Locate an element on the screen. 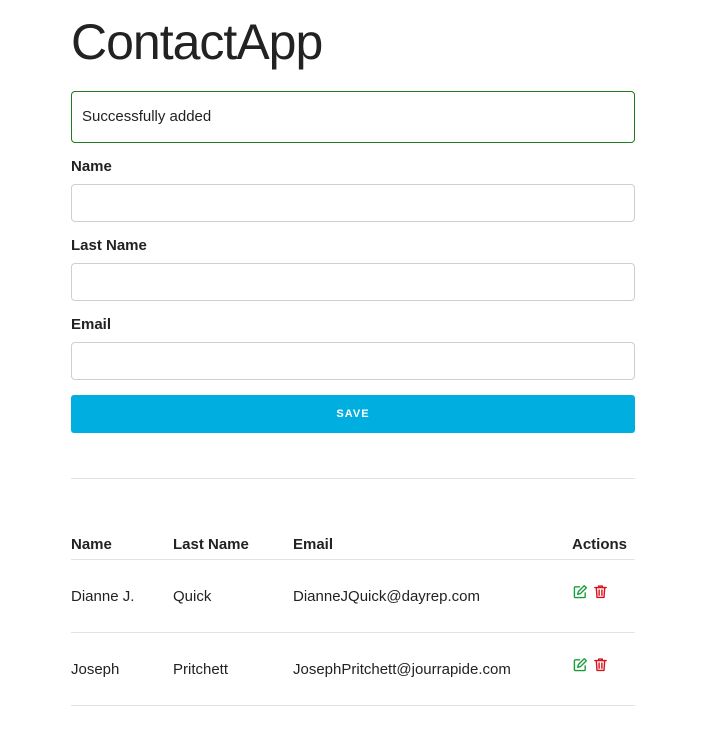  email-label: Email is located at coordinates (91, 324).